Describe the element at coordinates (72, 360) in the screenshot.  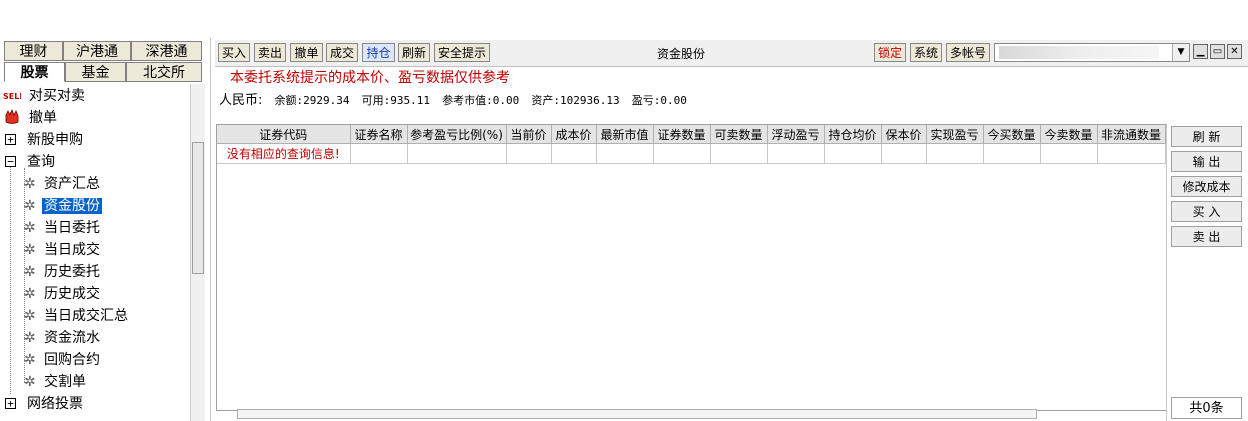
I see `tree-label: 回购合约` at that location.